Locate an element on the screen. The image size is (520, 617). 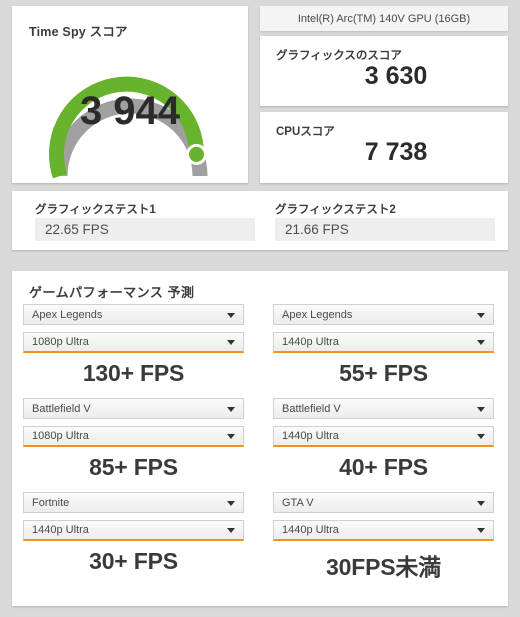
game-block: Apex Legends 1080p Ultra 130+ FPS is located at coordinates (133, 345).